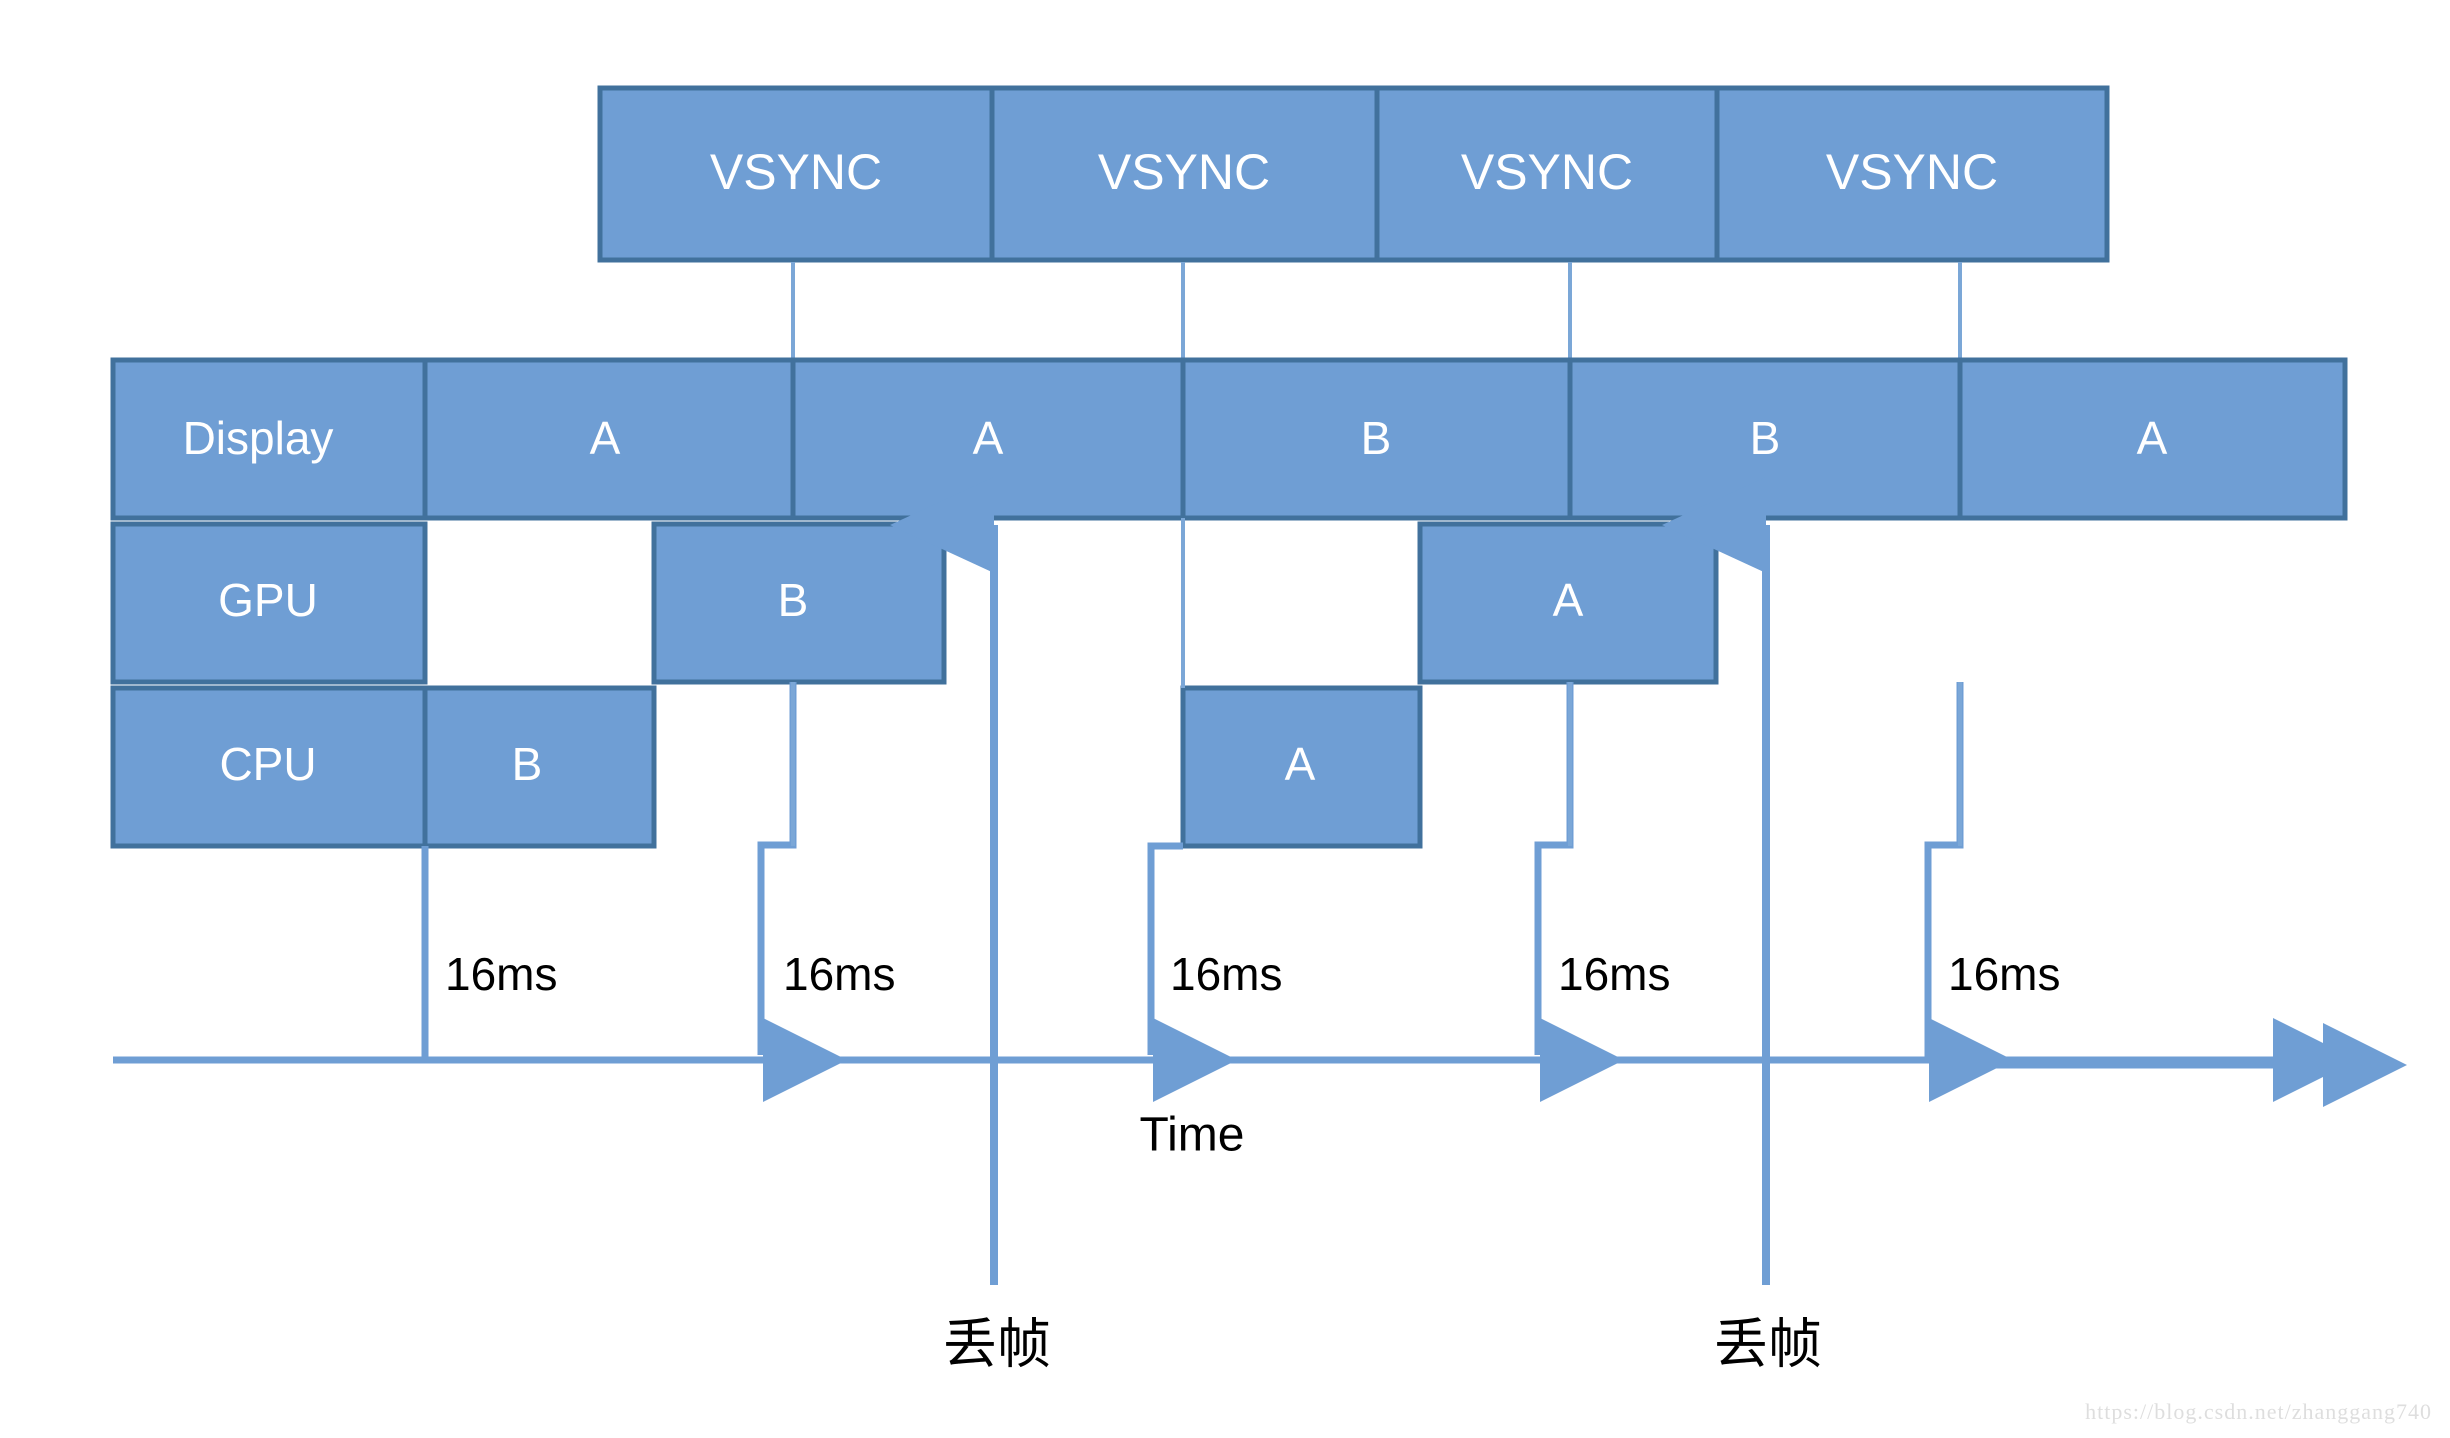 This screenshot has width=2450, height=1438. What do you see at coordinates (796, 172) in the screenshot?
I see `vsync-box-1-label: VSYNC` at bounding box center [796, 172].